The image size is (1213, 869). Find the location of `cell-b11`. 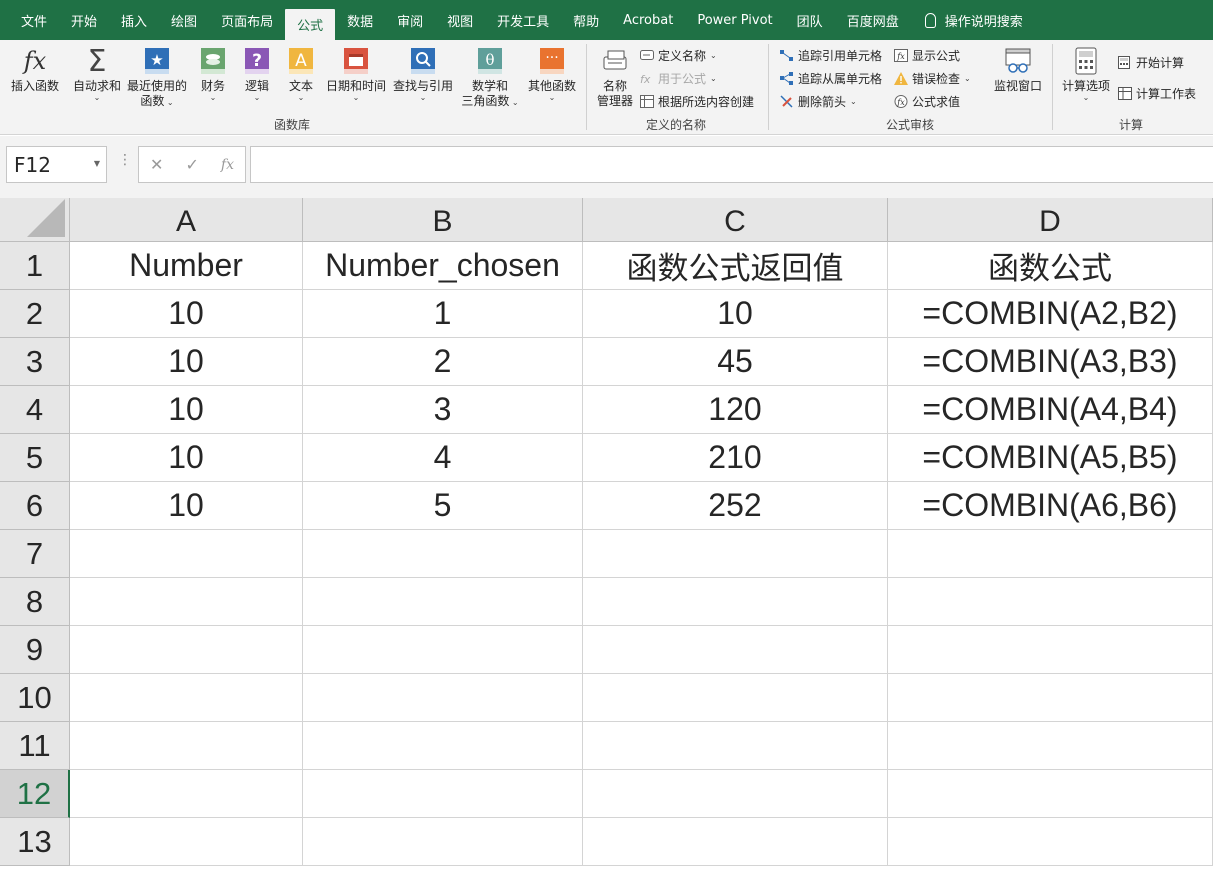

cell-b11 is located at coordinates (443, 746).